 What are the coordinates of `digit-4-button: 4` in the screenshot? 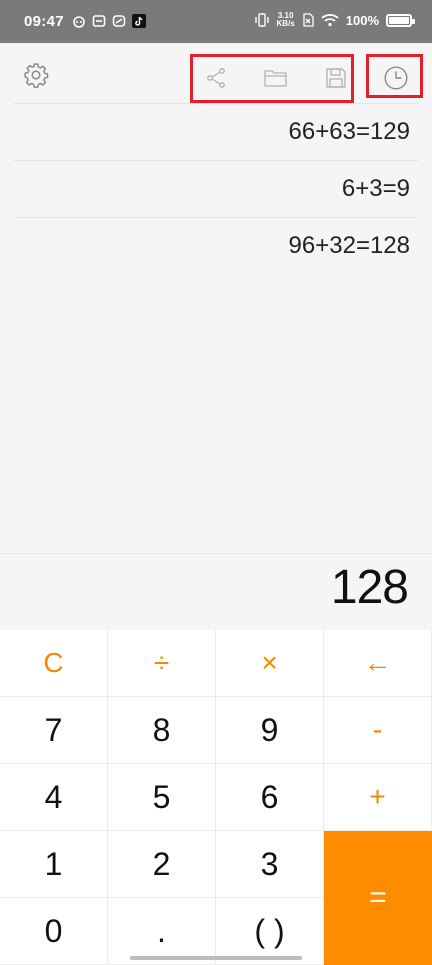 It's located at (54, 797).